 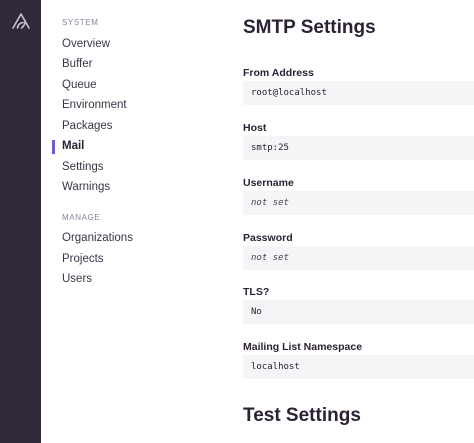 I want to click on nav-item-projects: Projects, so click(x=83, y=259).